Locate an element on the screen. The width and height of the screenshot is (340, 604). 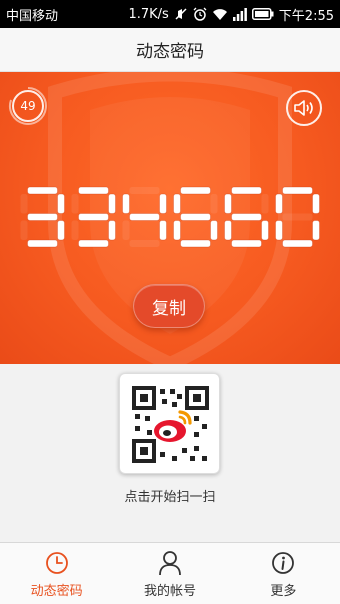
status-bar: 中国移动 1.7K/s 下午2:55 is located at coordinates (170, 14).